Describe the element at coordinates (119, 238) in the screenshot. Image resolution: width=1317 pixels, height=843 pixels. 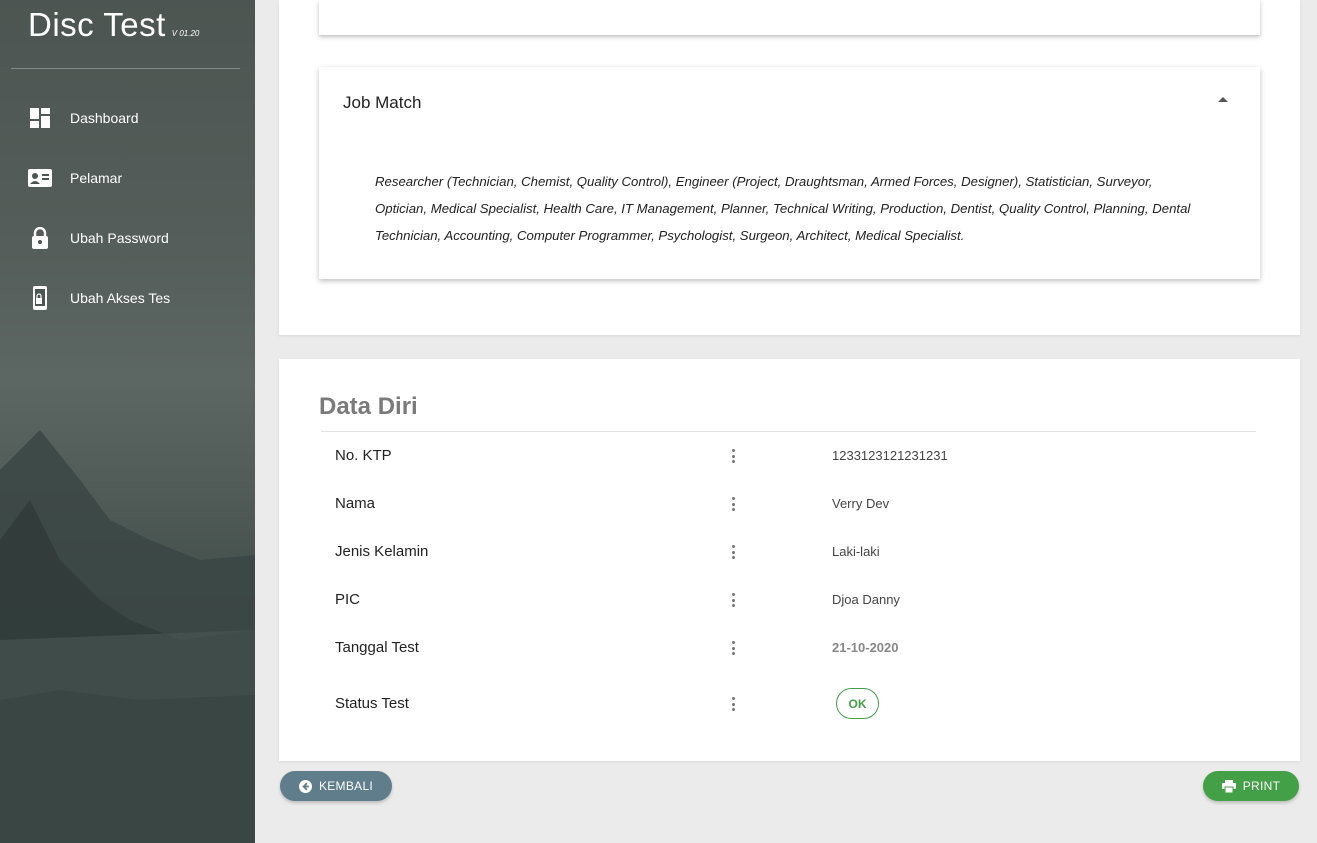
I see `sidebar-item-label: Ubah Password` at that location.